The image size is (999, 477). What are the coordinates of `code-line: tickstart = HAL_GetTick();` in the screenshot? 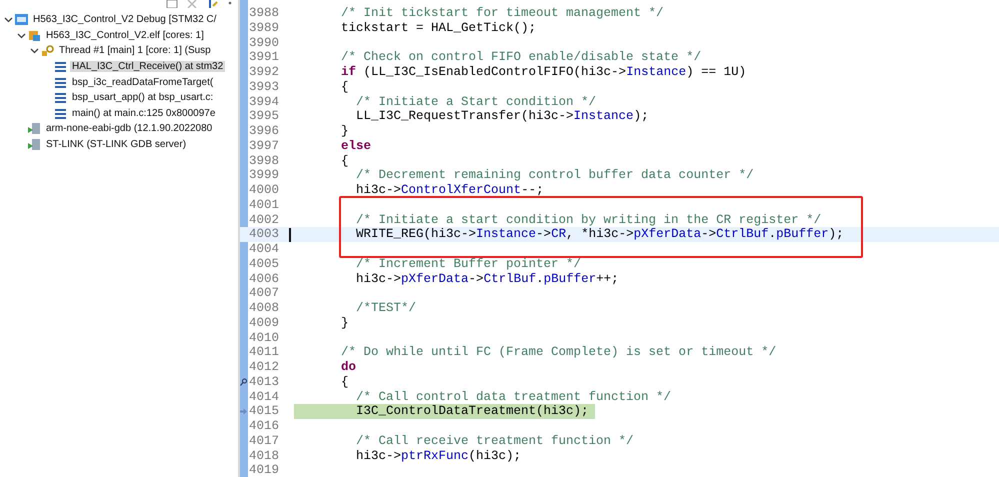 It's located at (438, 28).